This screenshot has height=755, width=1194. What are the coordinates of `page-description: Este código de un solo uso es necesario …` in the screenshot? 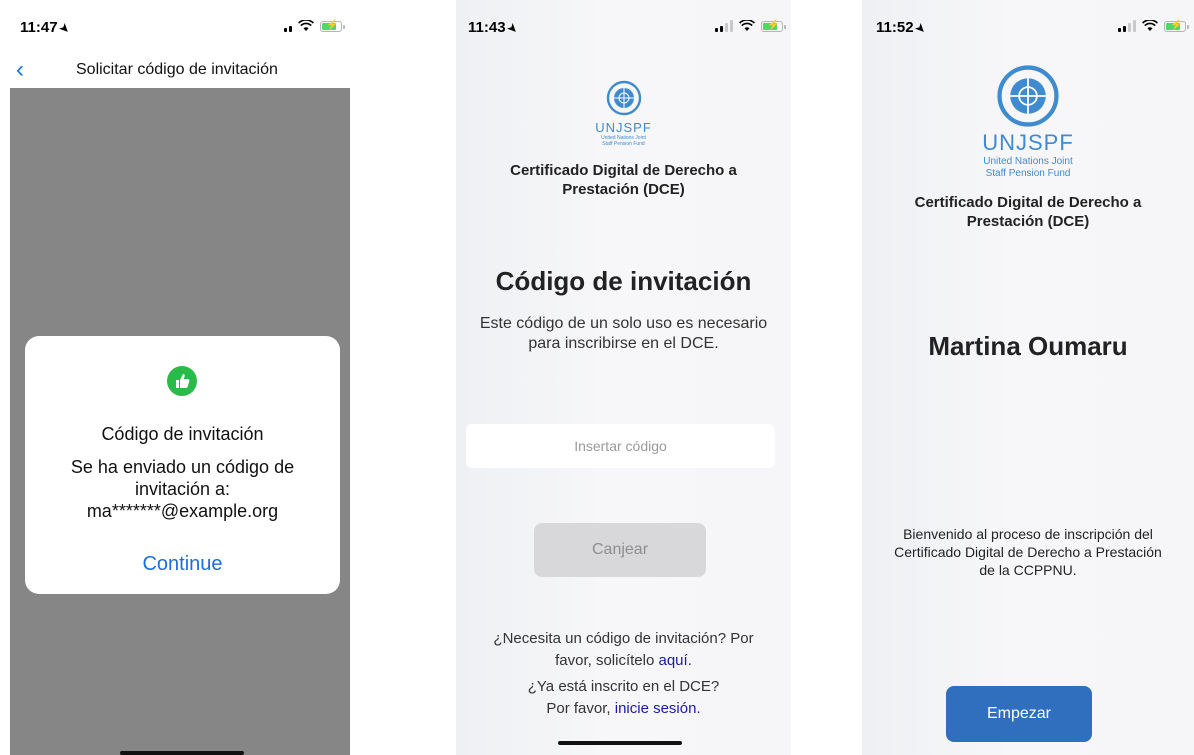 It's located at (623, 333).